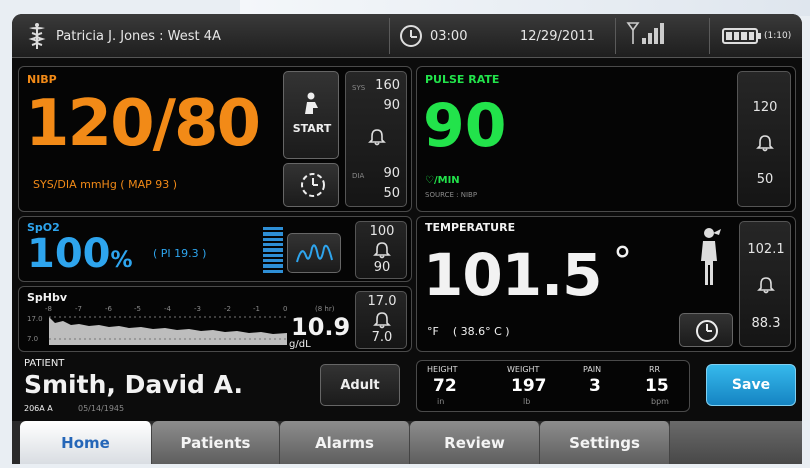 Image resolution: width=810 pixels, height=468 pixels. Describe the element at coordinates (523, 369) in the screenshot. I see `weight-label: WEIGHT` at that location.